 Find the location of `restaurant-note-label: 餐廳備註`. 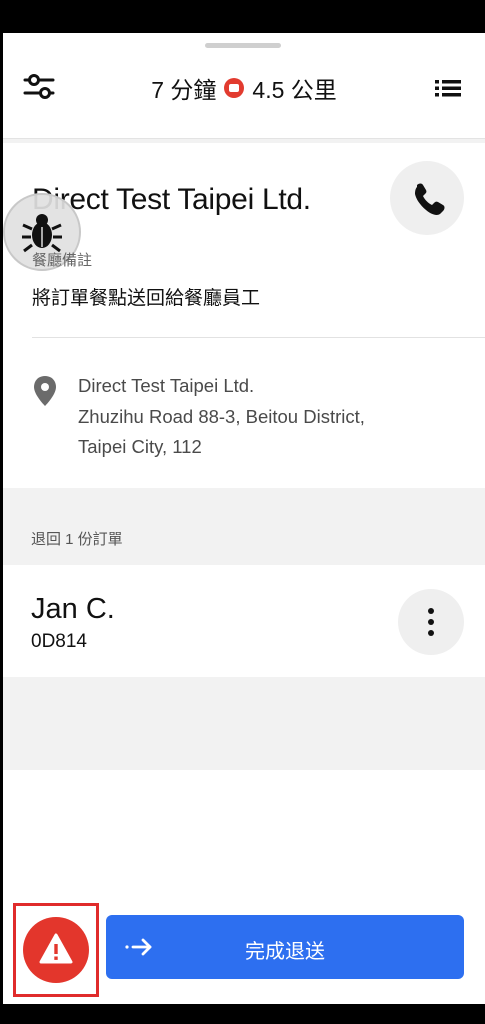

restaurant-note-label: 餐廳備註 is located at coordinates (62, 260).